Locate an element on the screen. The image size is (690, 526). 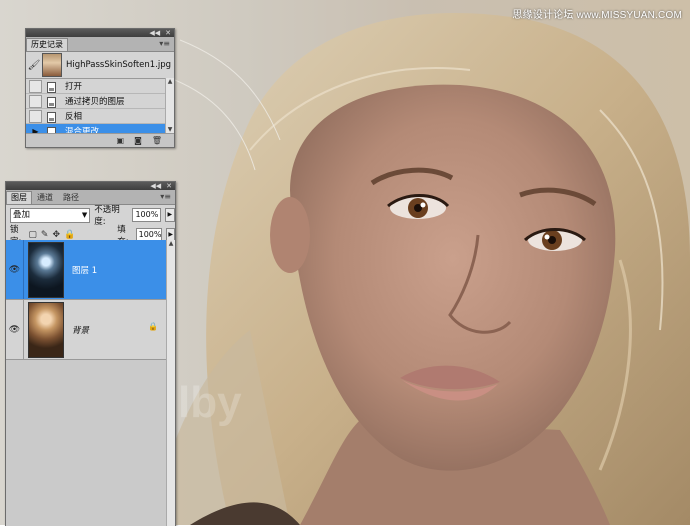
lock-icon: 🔒 is located at coordinates (153, 326).